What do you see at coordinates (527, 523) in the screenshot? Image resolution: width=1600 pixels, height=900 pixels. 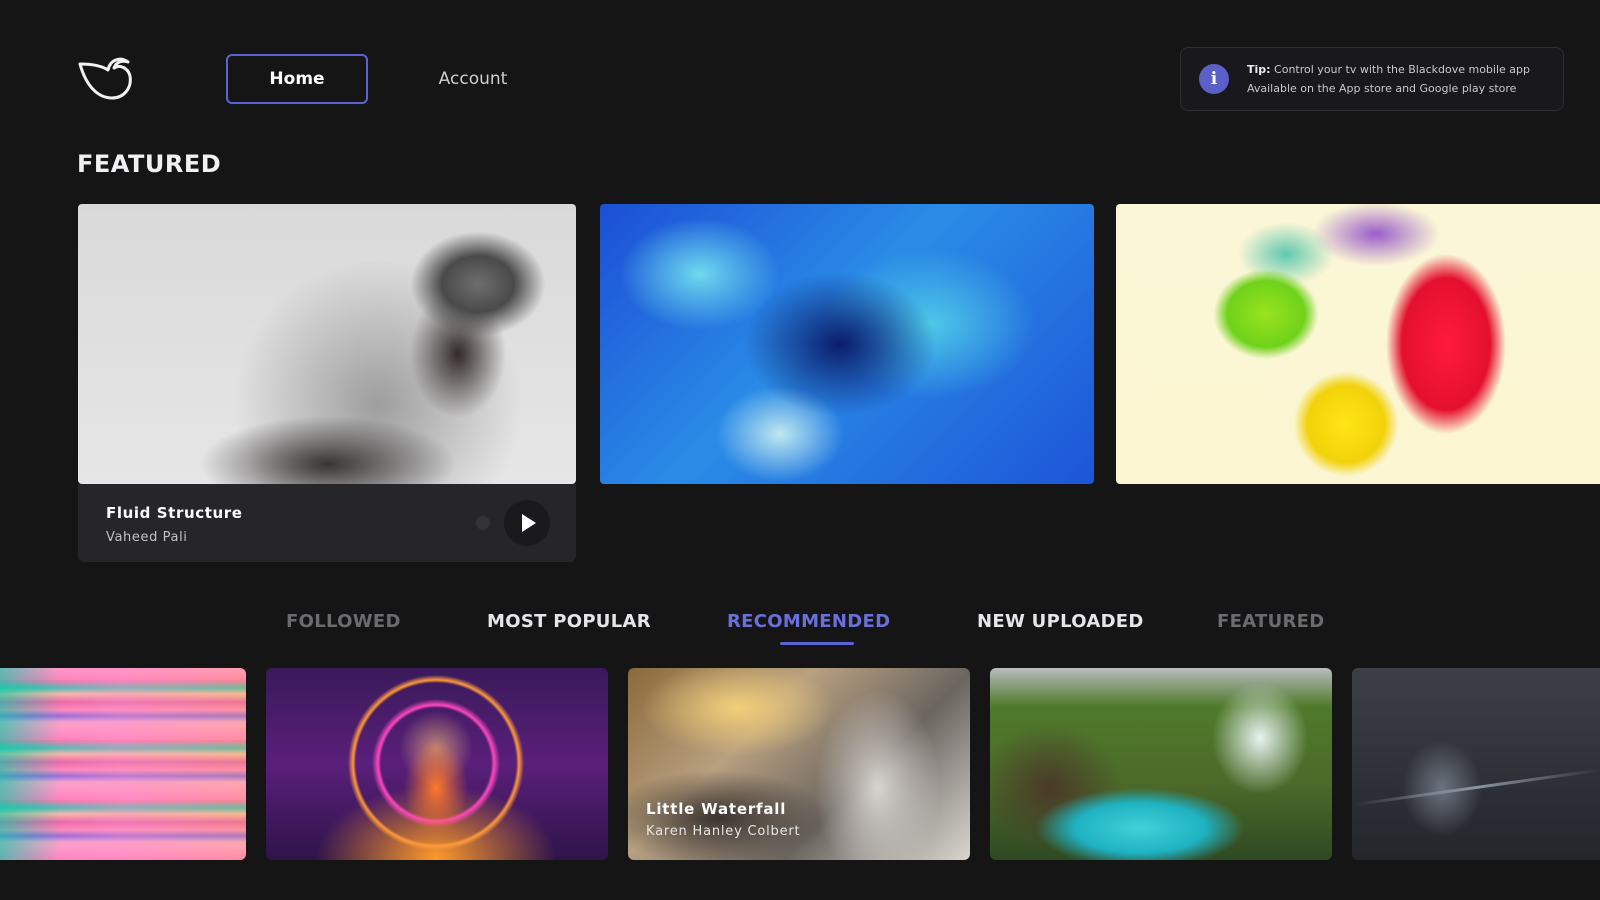 I see `play-button` at bounding box center [527, 523].